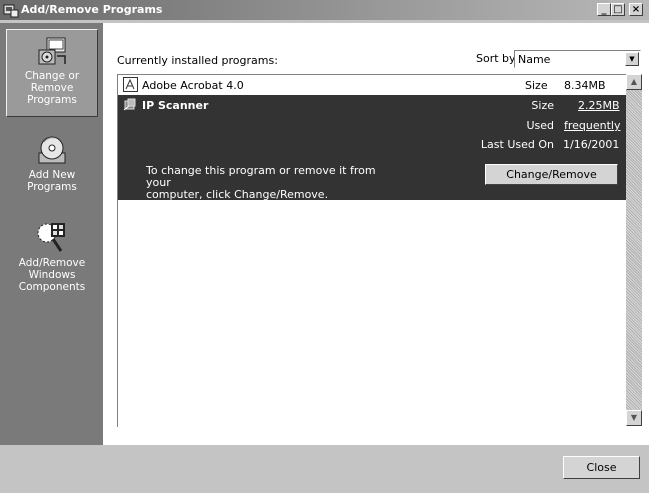  Describe the element at coordinates (197, 60) in the screenshot. I see `installed-programs-label: Currently installed programs:` at that location.